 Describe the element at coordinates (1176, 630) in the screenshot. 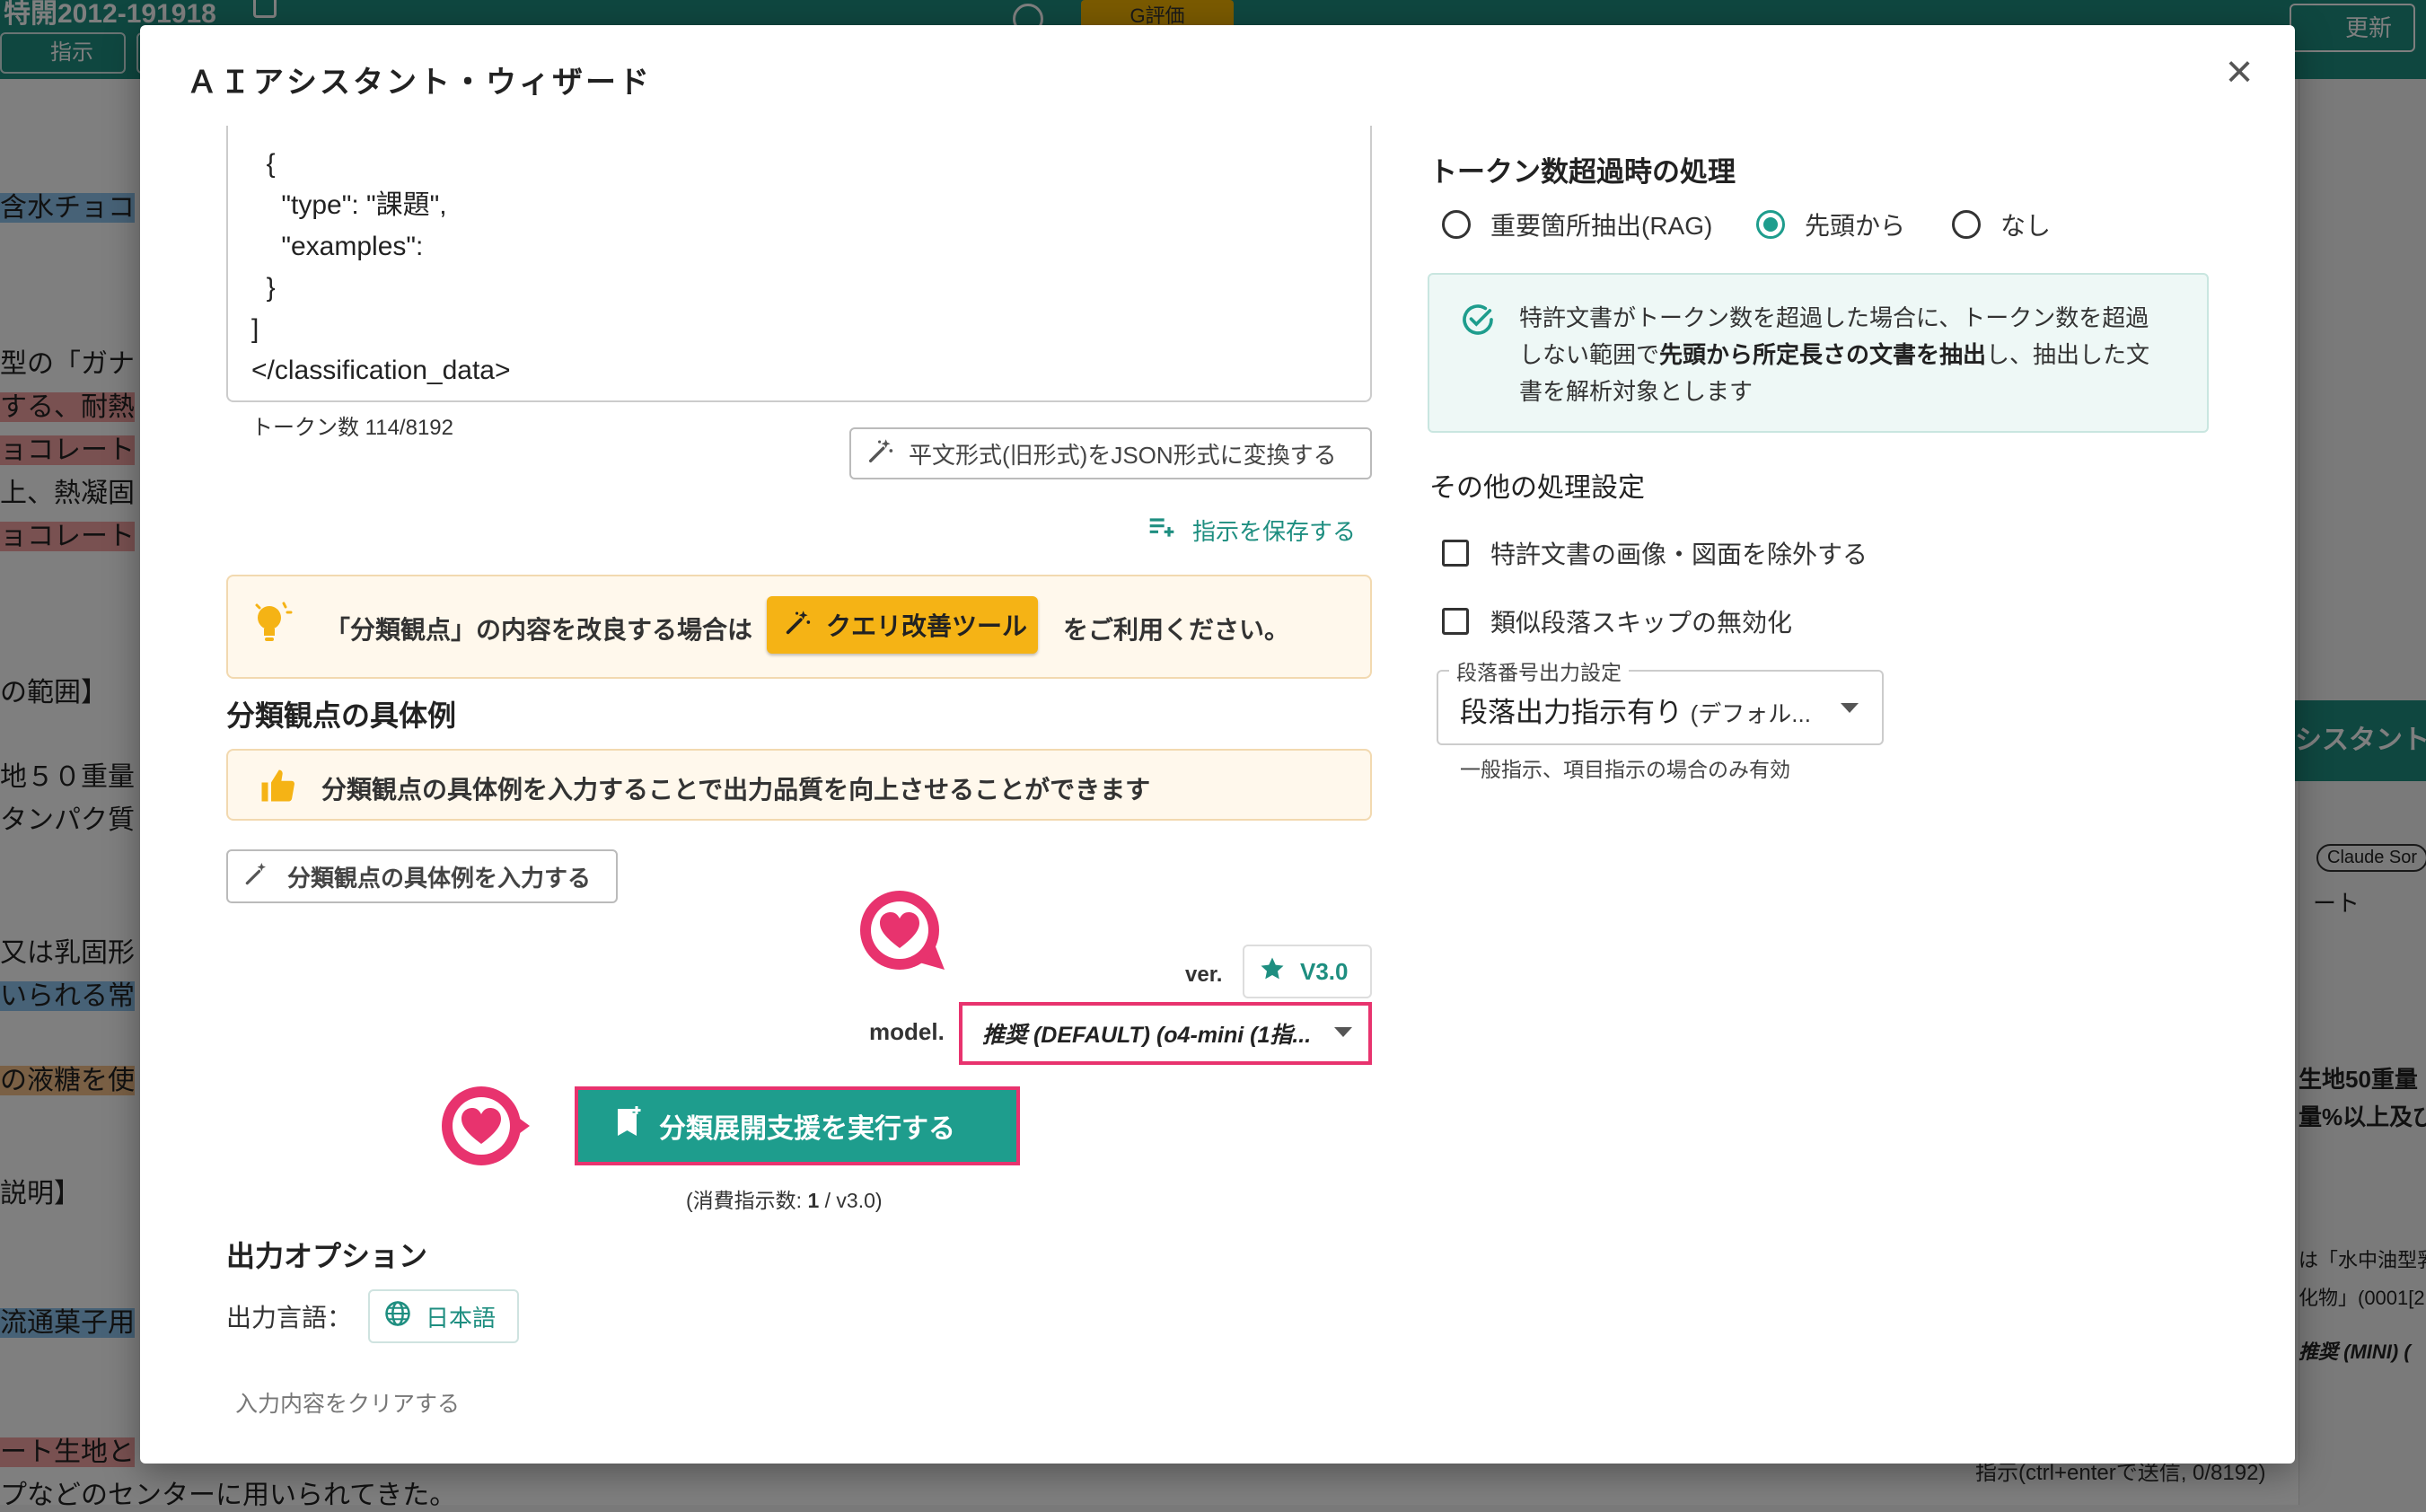

I see `tip-text-after: をご利用ください。` at that location.